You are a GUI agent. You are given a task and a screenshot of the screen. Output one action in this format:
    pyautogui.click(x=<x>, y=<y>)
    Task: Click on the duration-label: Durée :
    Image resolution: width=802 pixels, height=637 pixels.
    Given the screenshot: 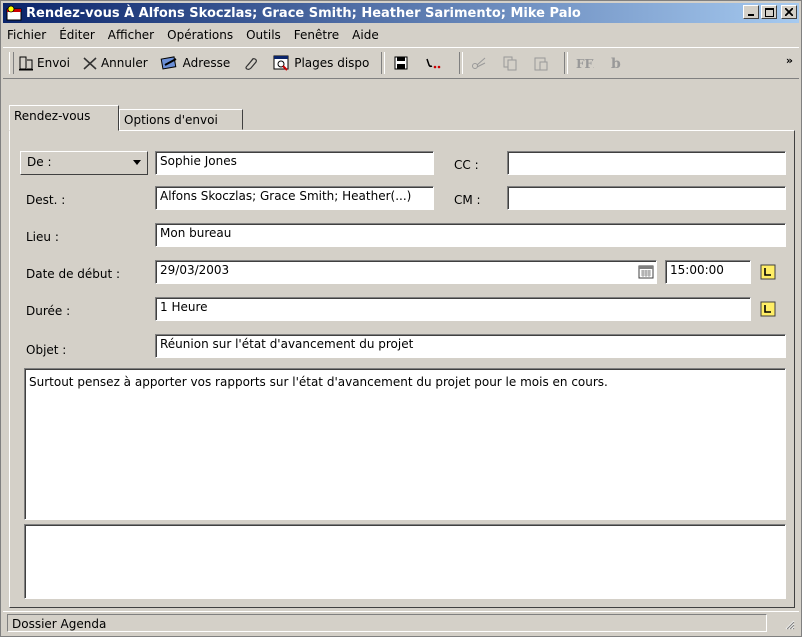 What is the action you would take?
    pyautogui.click(x=48, y=311)
    